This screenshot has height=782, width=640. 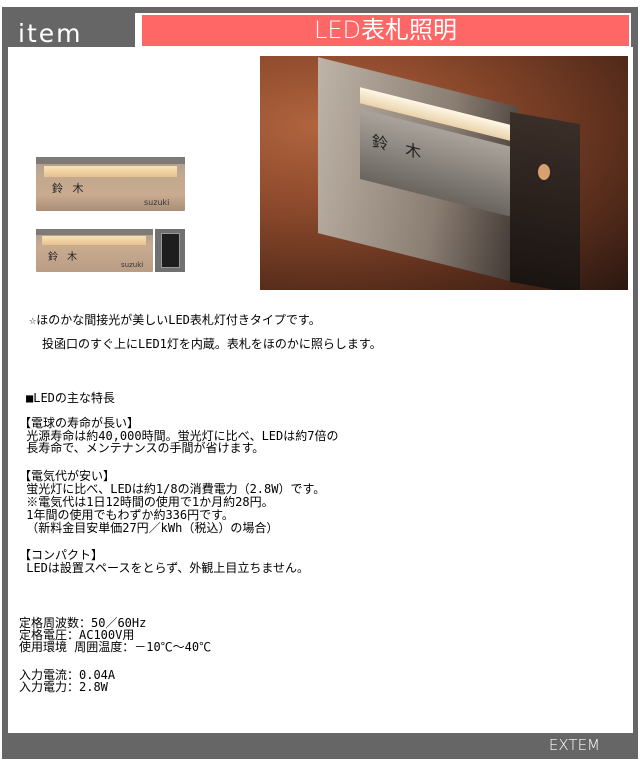 I want to click on feature-line: 長寿命で、メンテナンスの手間が省けます。, so click(x=142, y=448).